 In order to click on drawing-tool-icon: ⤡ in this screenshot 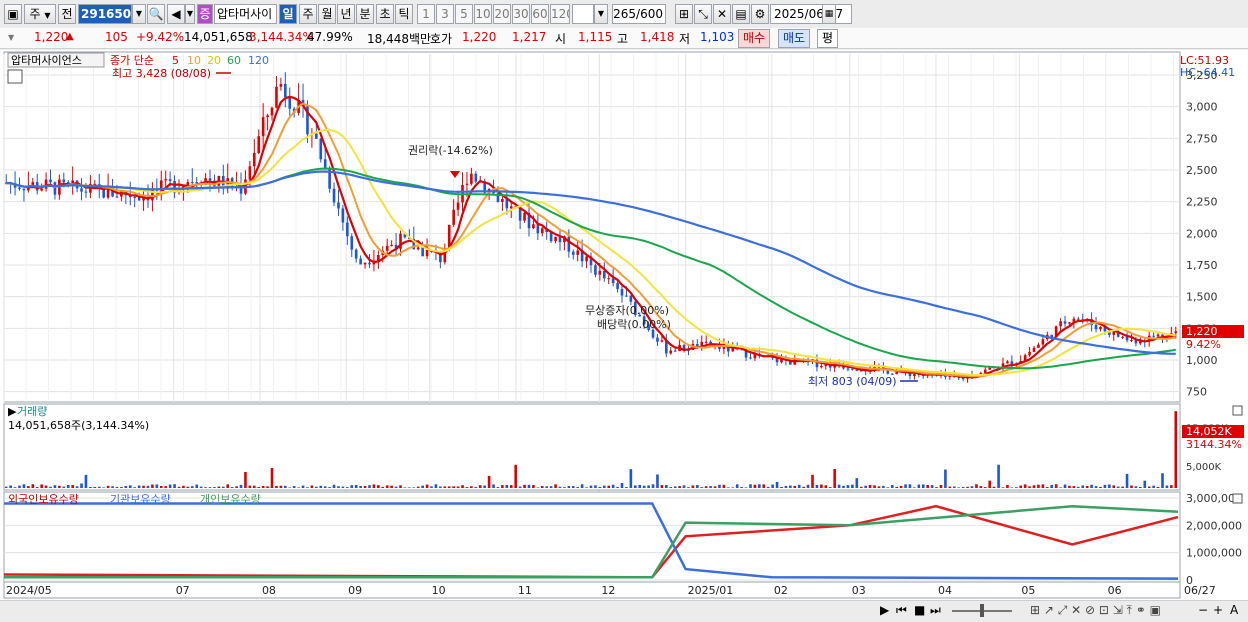, I will do `click(703, 14)`.